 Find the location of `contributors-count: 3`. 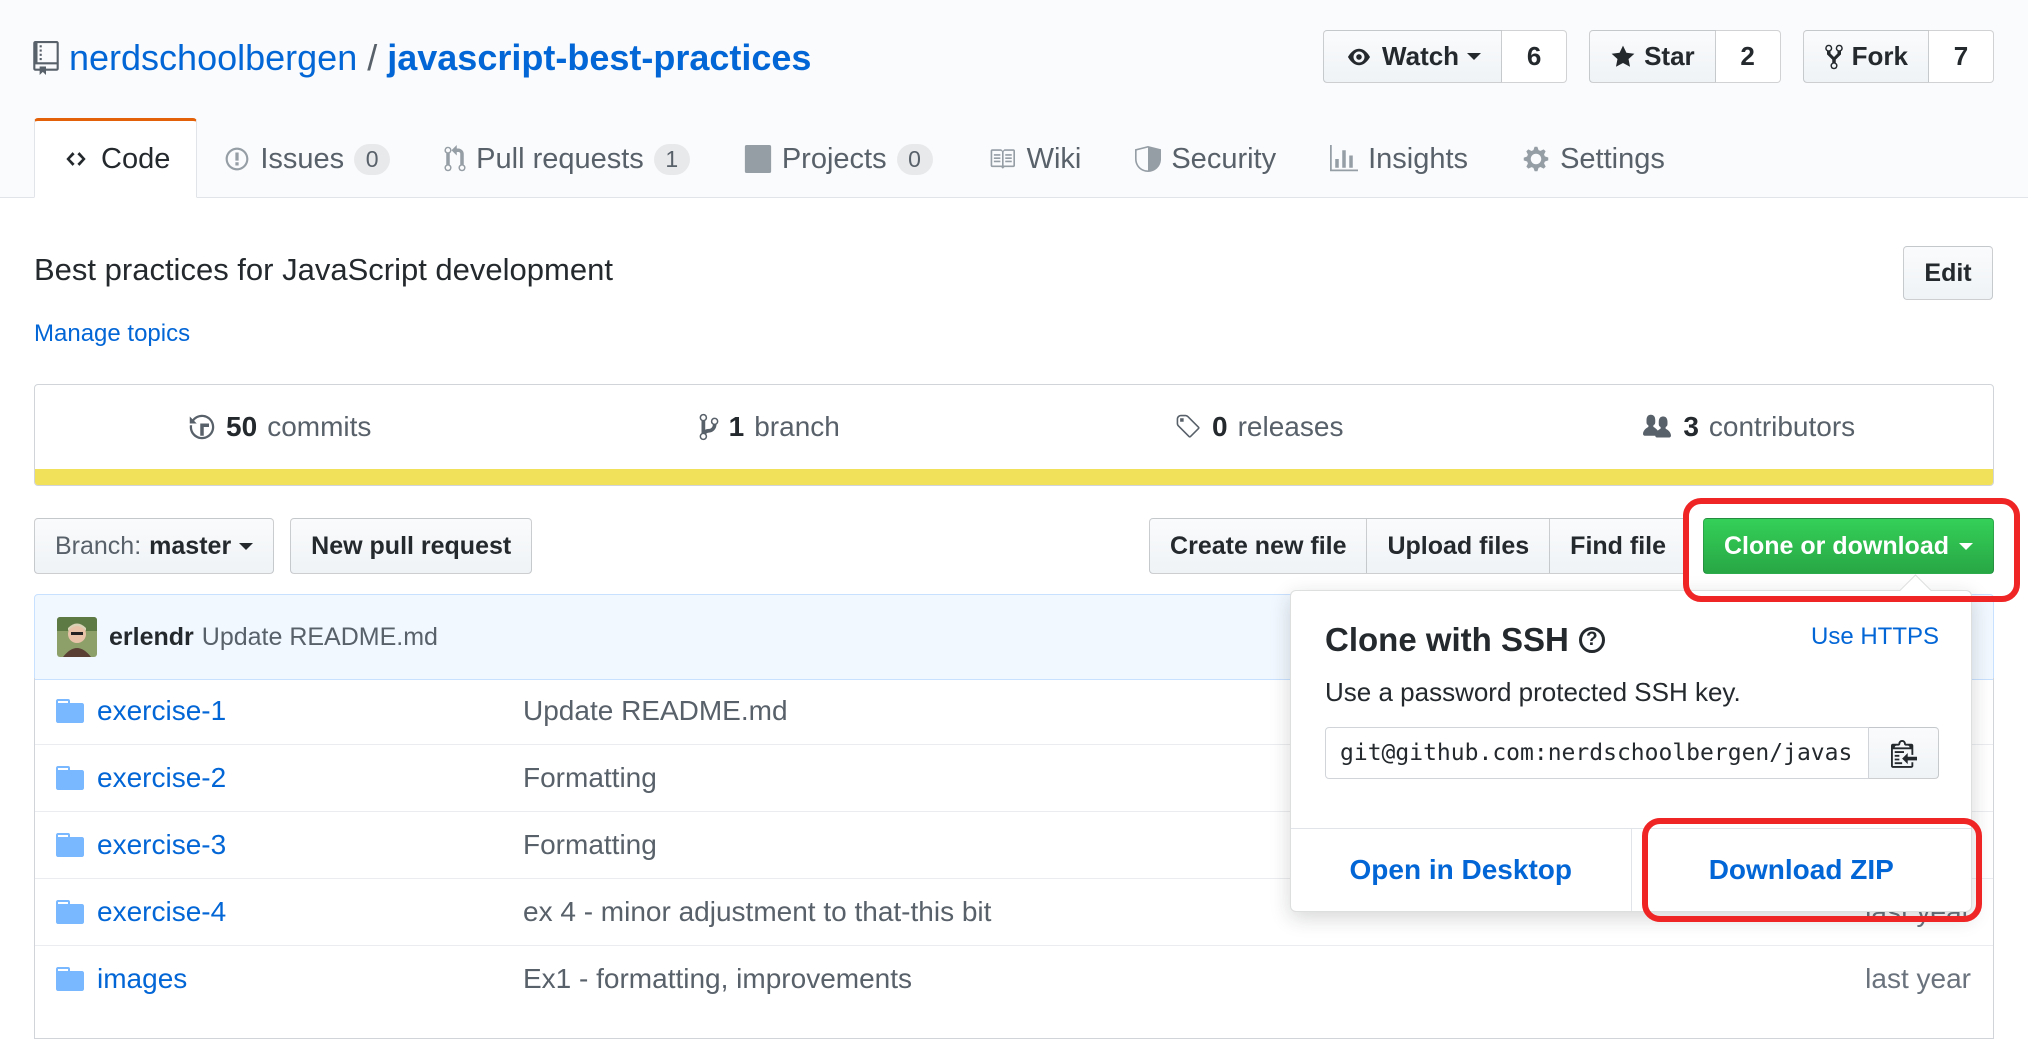

contributors-count: 3 is located at coordinates (1691, 426).